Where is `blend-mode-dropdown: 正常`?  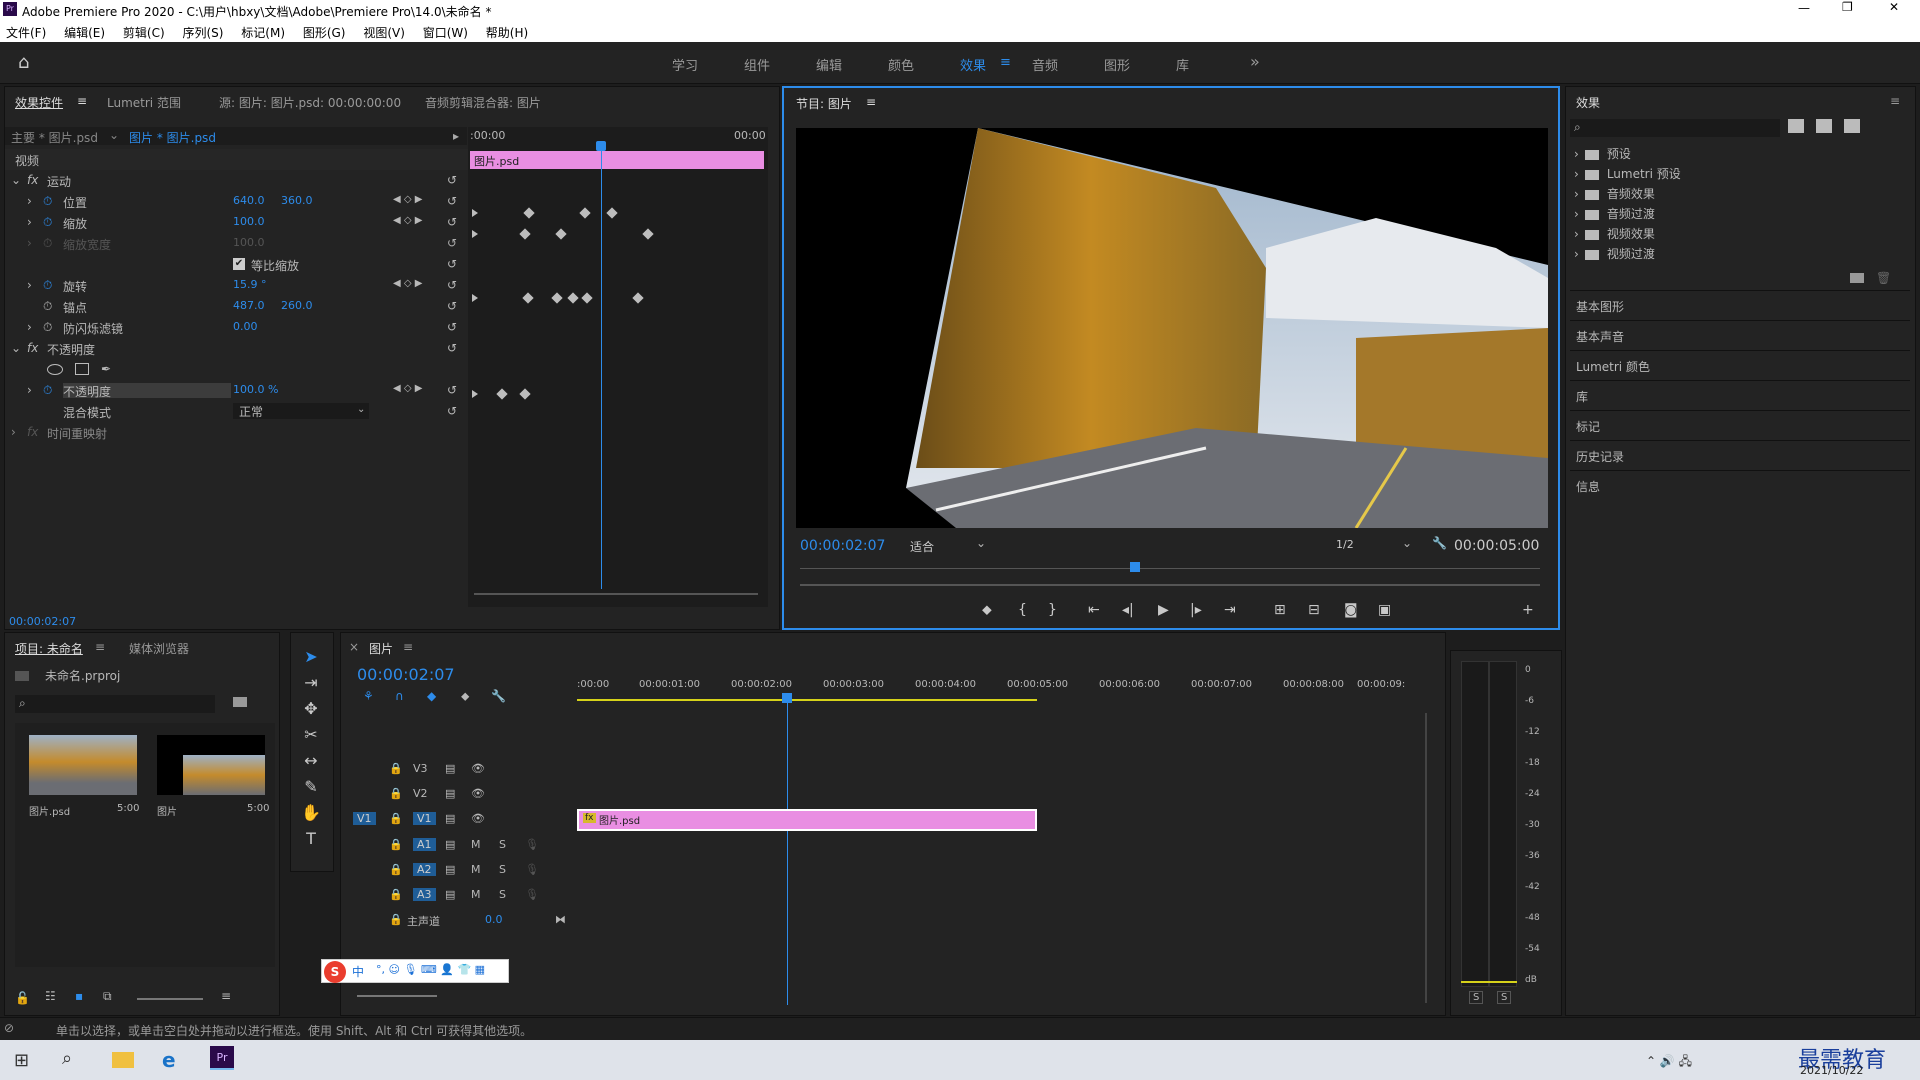
blend-mode-dropdown: 正常 is located at coordinates (301, 411).